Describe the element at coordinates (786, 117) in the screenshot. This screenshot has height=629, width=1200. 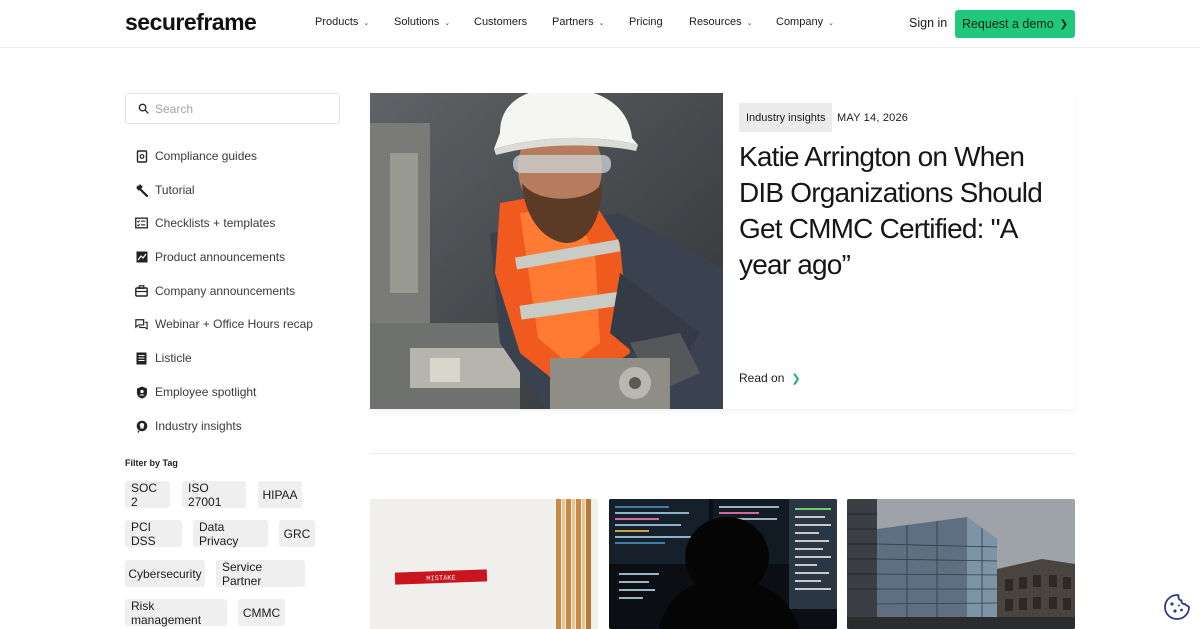
I see `featured-category-badge: Industry insights` at that location.